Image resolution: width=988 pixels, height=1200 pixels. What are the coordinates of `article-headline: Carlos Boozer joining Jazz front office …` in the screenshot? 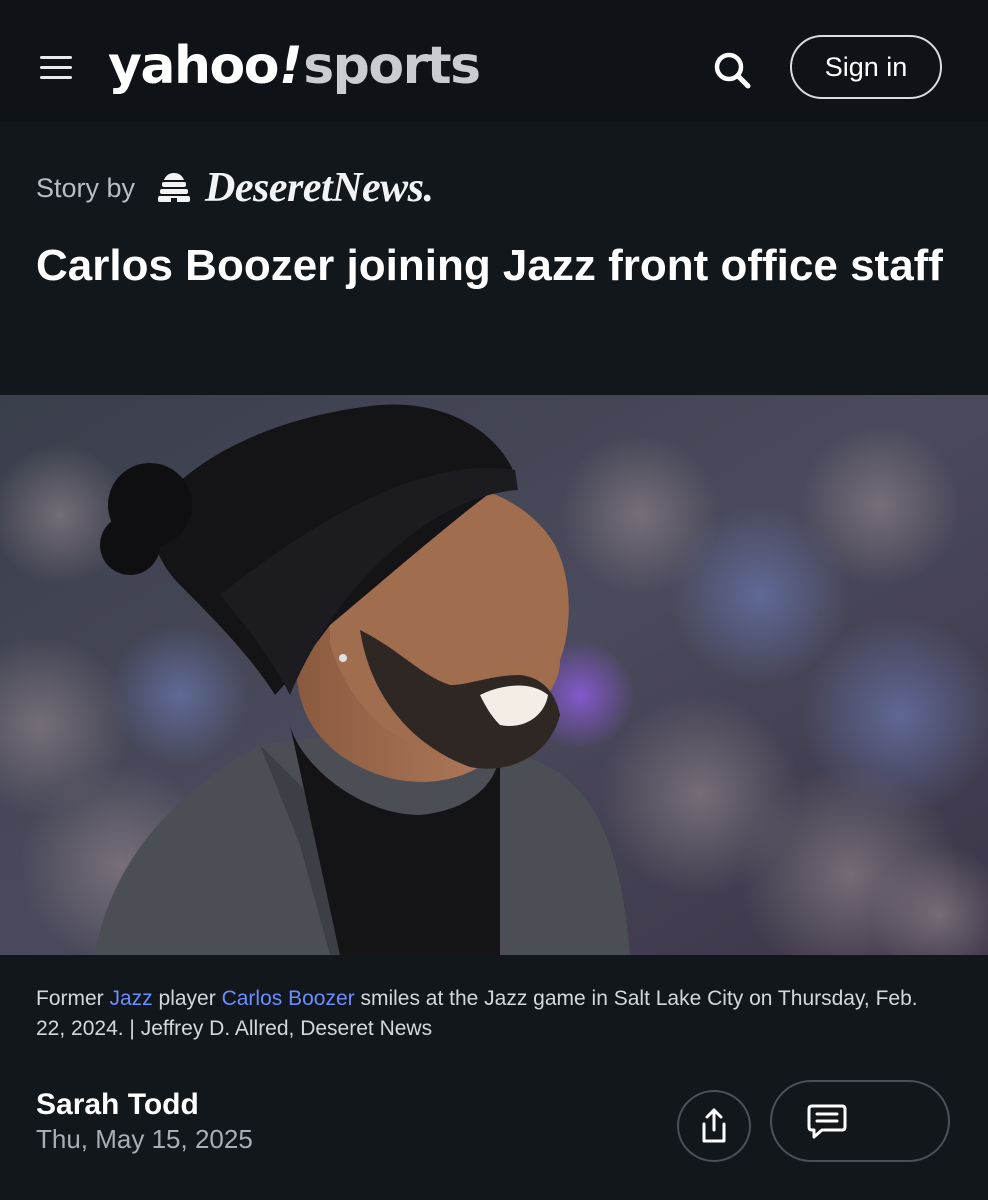 It's located at (489, 265).